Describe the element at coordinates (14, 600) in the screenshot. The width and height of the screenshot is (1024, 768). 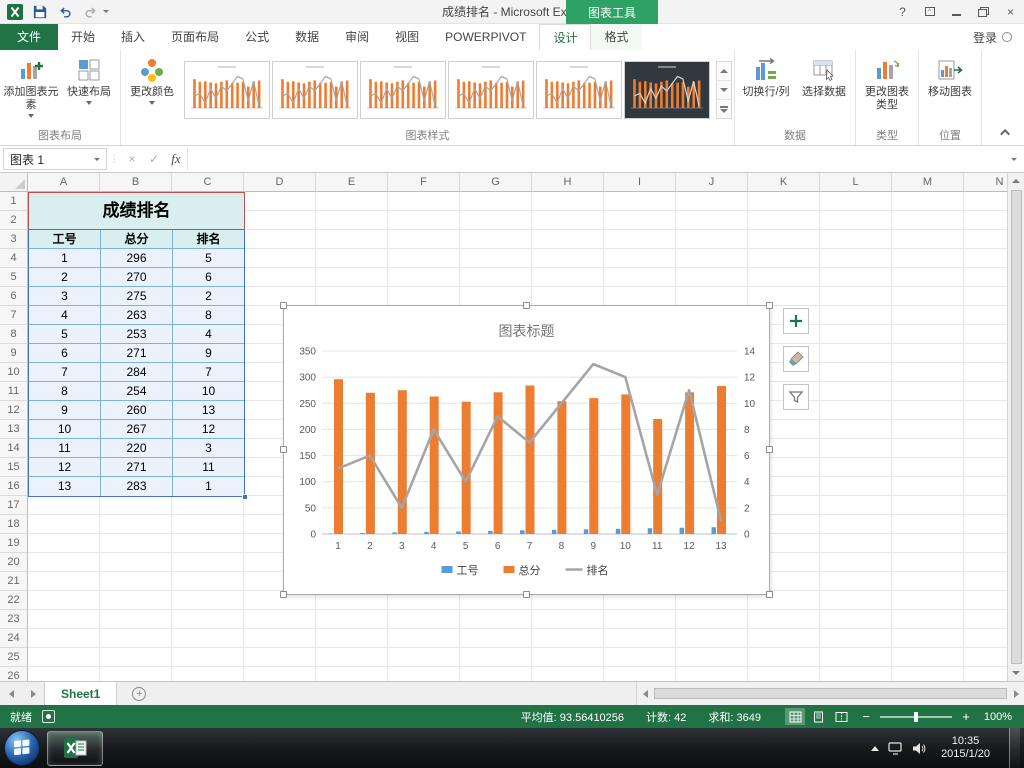
I see `row-header: 22` at that location.